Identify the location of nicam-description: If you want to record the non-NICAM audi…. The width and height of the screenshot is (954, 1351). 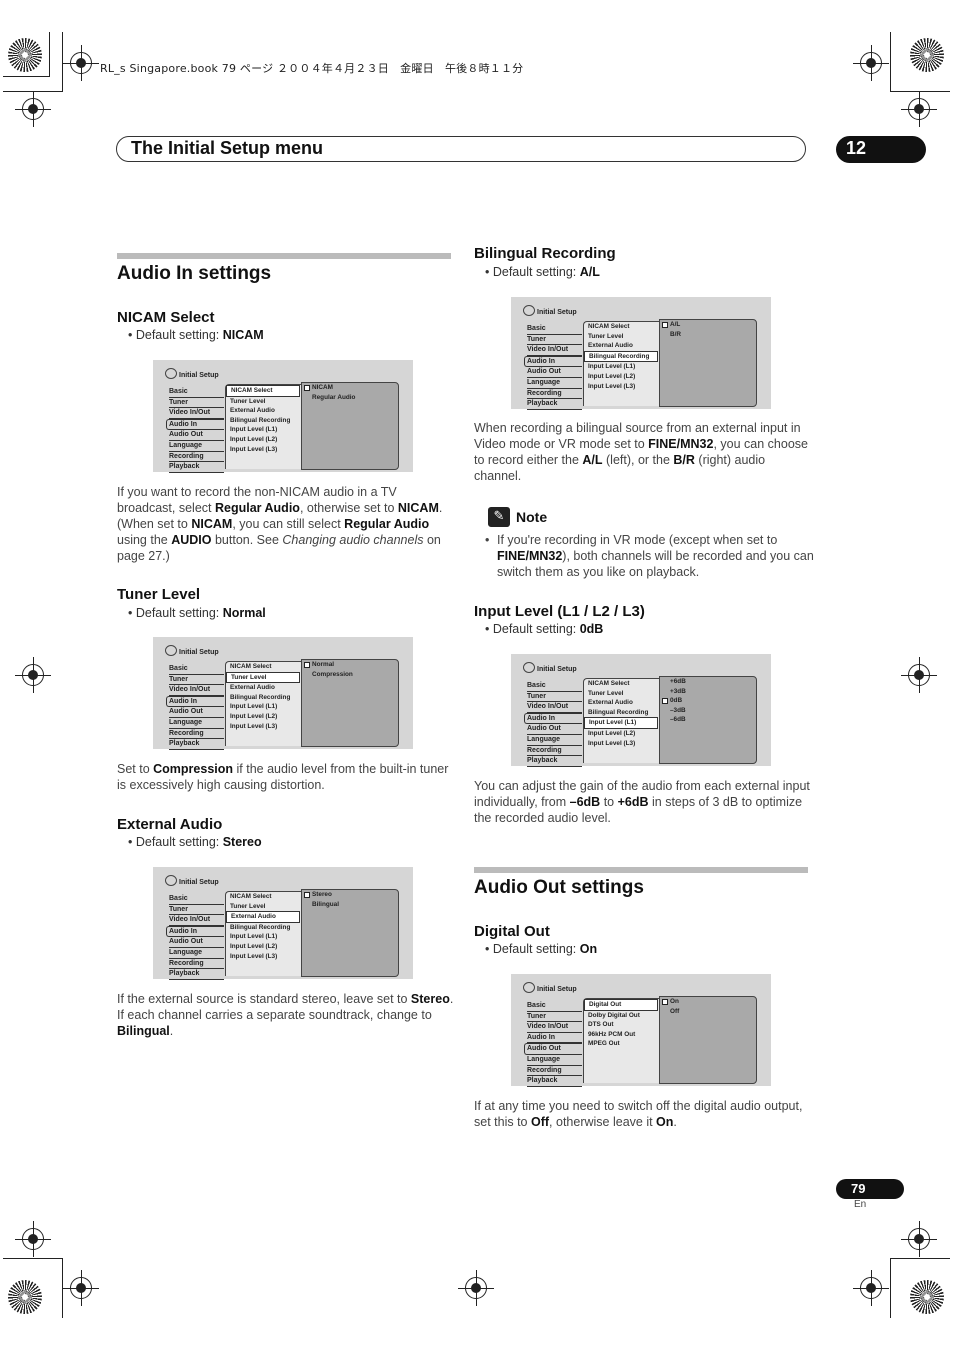
(287, 524).